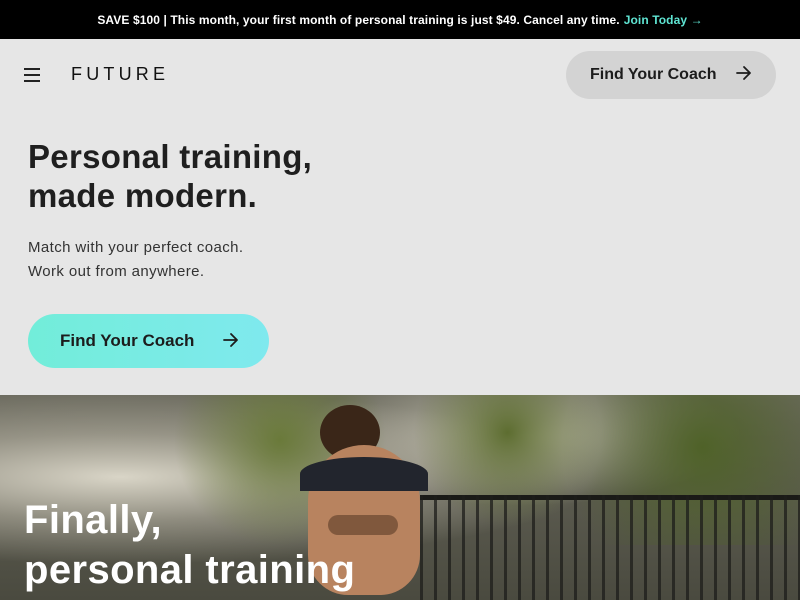 The image size is (800, 600). What do you see at coordinates (143, 195) in the screenshot?
I see `hero-title-line2: made modern.` at bounding box center [143, 195].